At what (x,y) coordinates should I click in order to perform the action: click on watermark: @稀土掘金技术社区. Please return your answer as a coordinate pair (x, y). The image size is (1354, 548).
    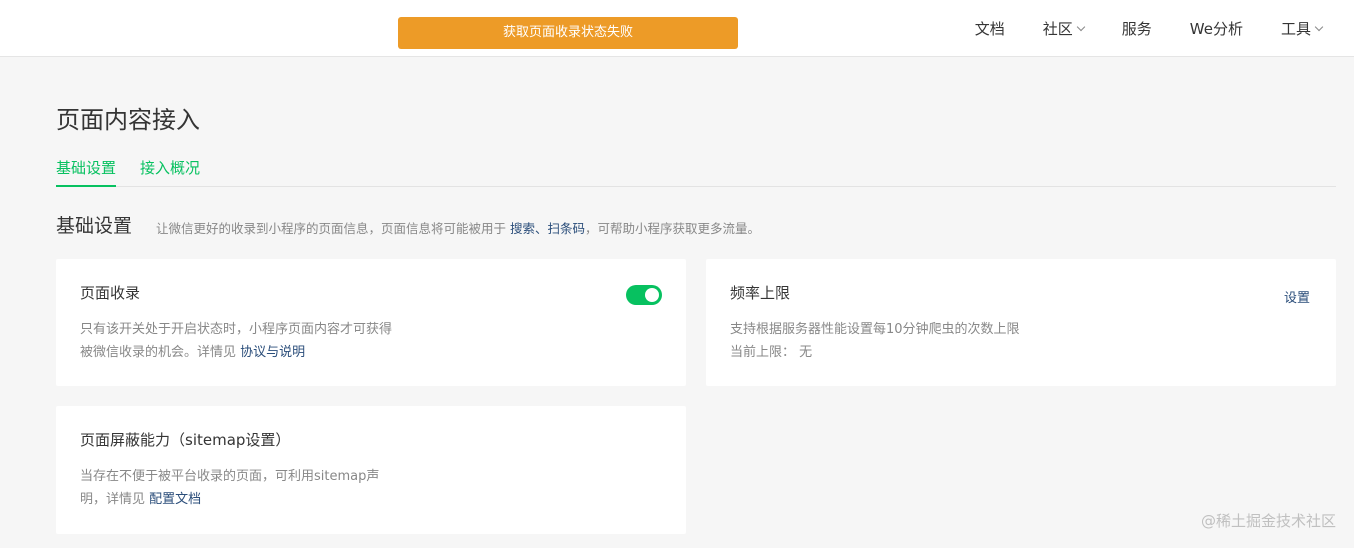
    Looking at the image, I should click on (1268, 521).